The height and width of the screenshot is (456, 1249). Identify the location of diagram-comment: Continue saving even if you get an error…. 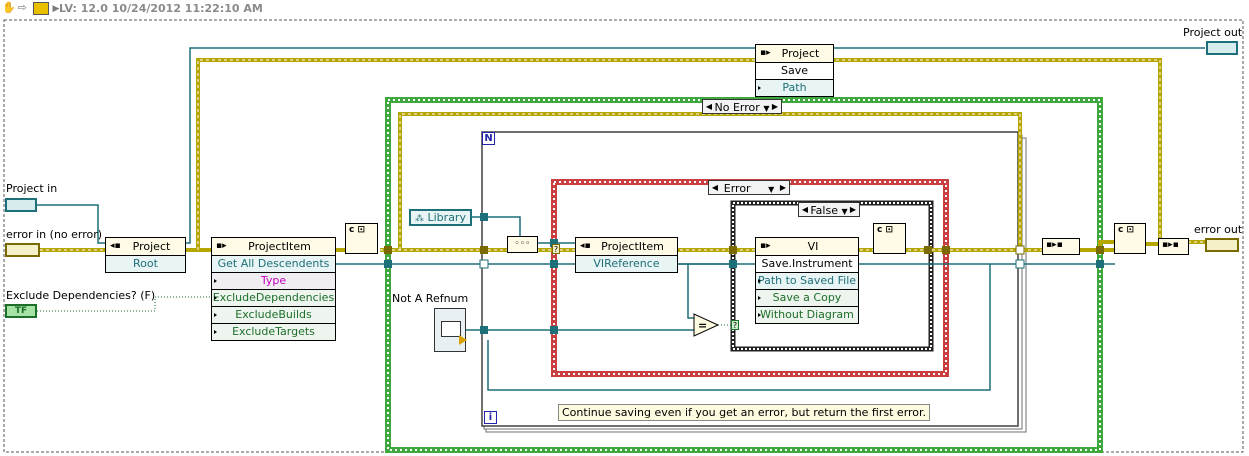
(744, 412).